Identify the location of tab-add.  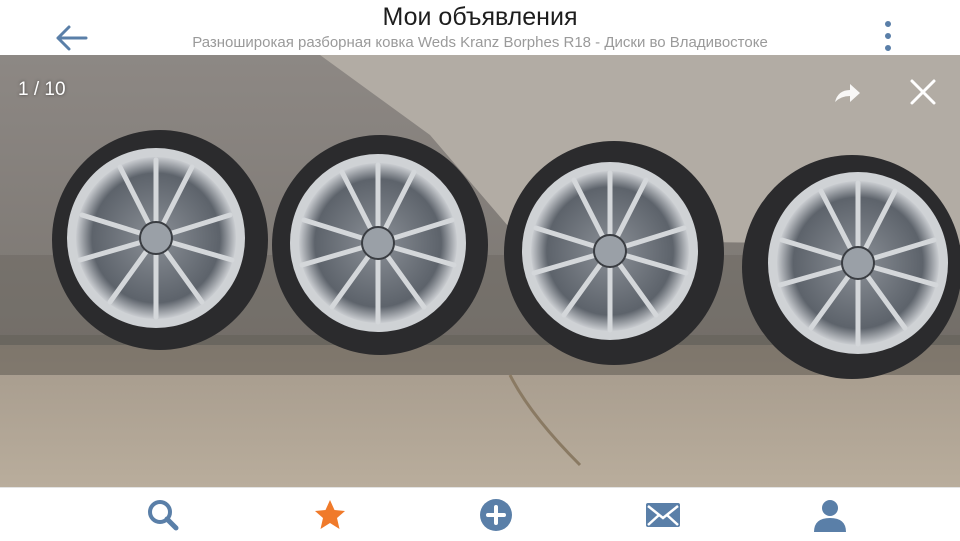
(496, 515).